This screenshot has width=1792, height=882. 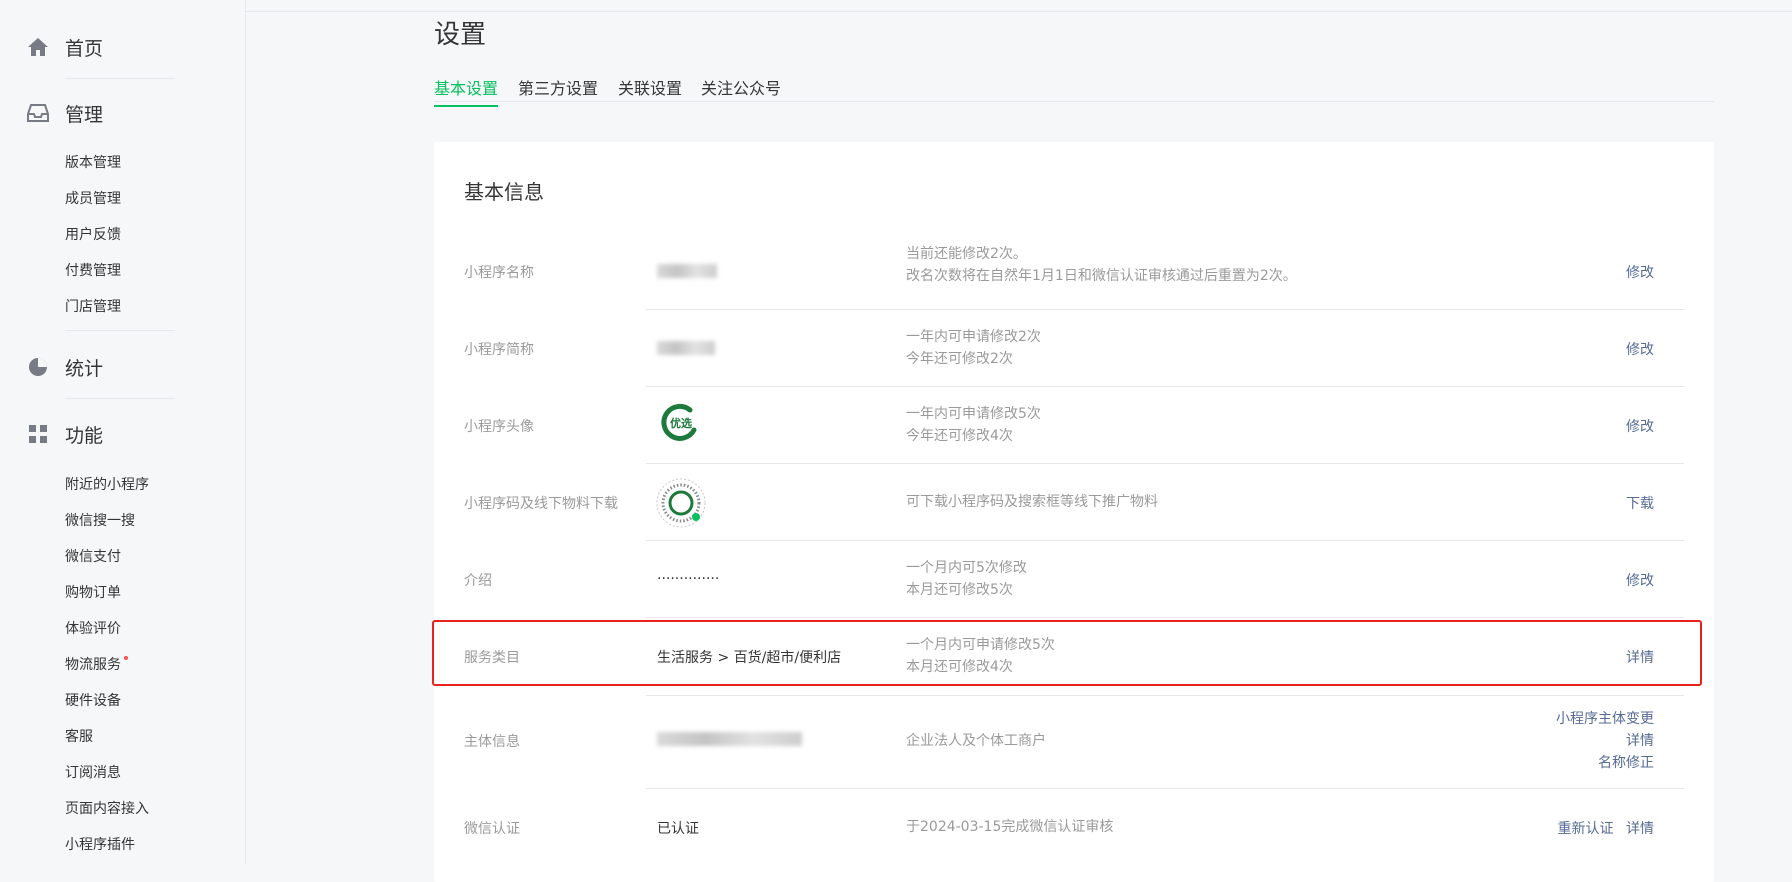 I want to click on row-label: 小程序头像, so click(x=499, y=427).